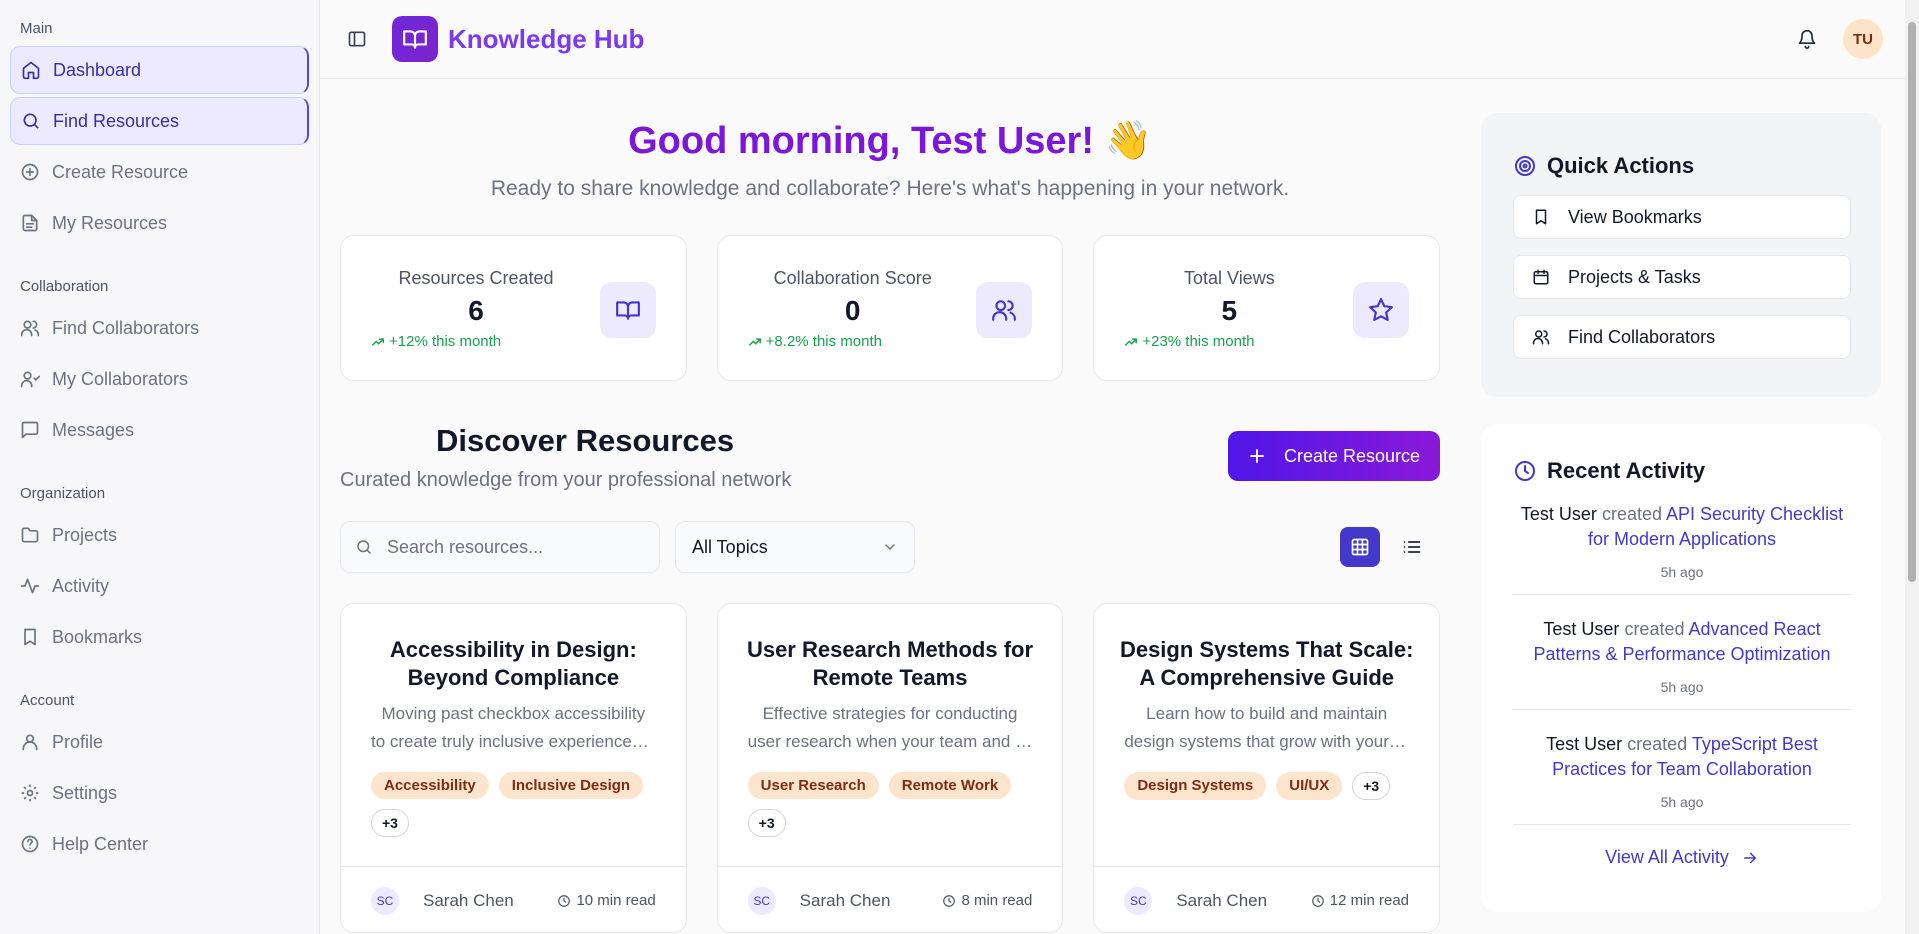 The image size is (1919, 934). Describe the element at coordinates (78, 741) in the screenshot. I see `sidebar-item-label: Profile` at that location.